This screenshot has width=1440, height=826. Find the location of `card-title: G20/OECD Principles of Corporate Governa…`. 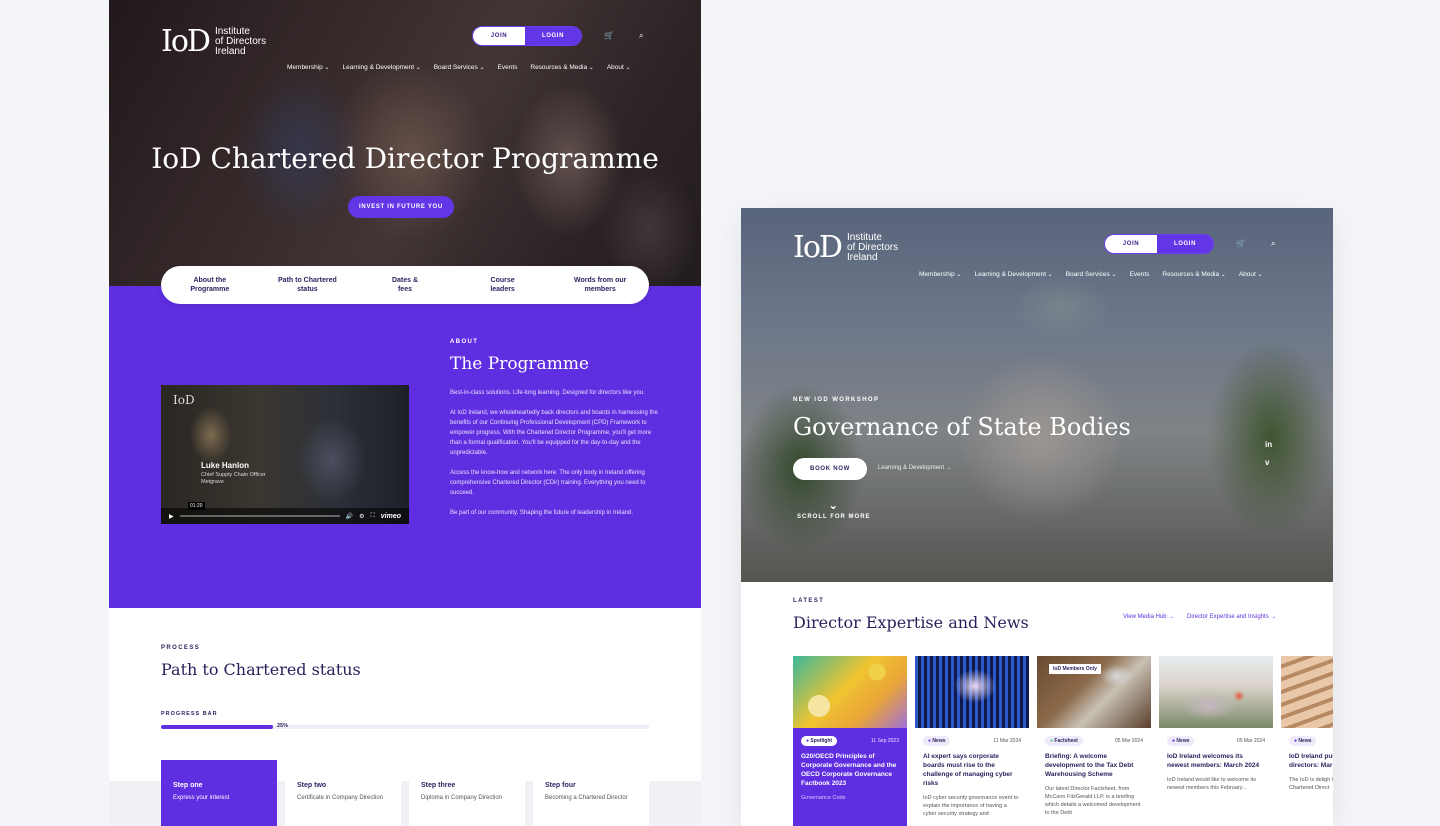

card-title: G20/OECD Principles of Corporate Governa… is located at coordinates (849, 770).